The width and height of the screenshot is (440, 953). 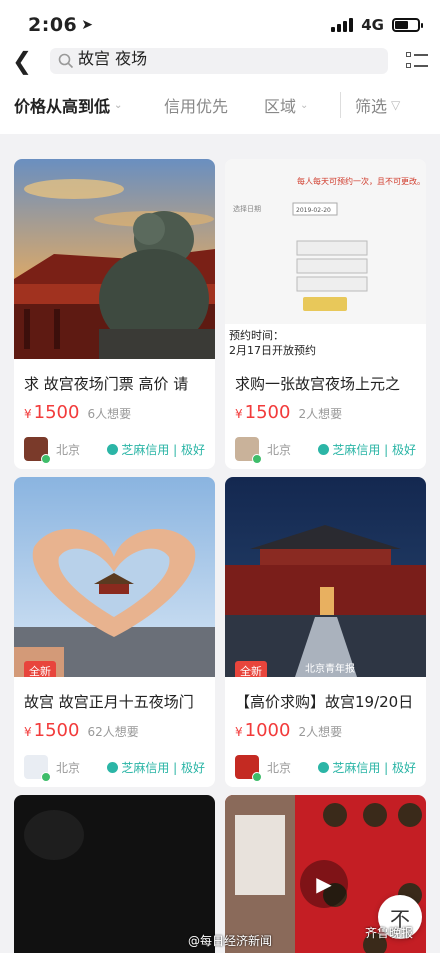 I want to click on listing-title: 【高价求购】故宫19/20日, so click(x=324, y=702).